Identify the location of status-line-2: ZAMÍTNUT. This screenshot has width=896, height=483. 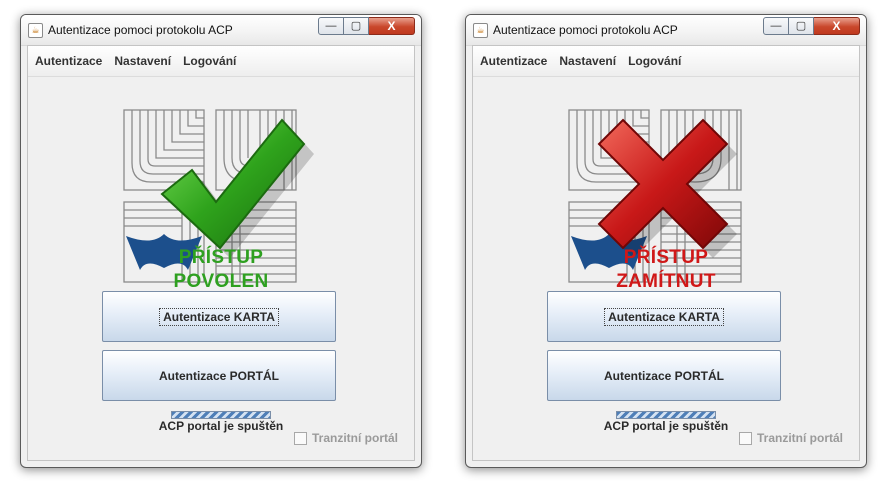
(666, 281).